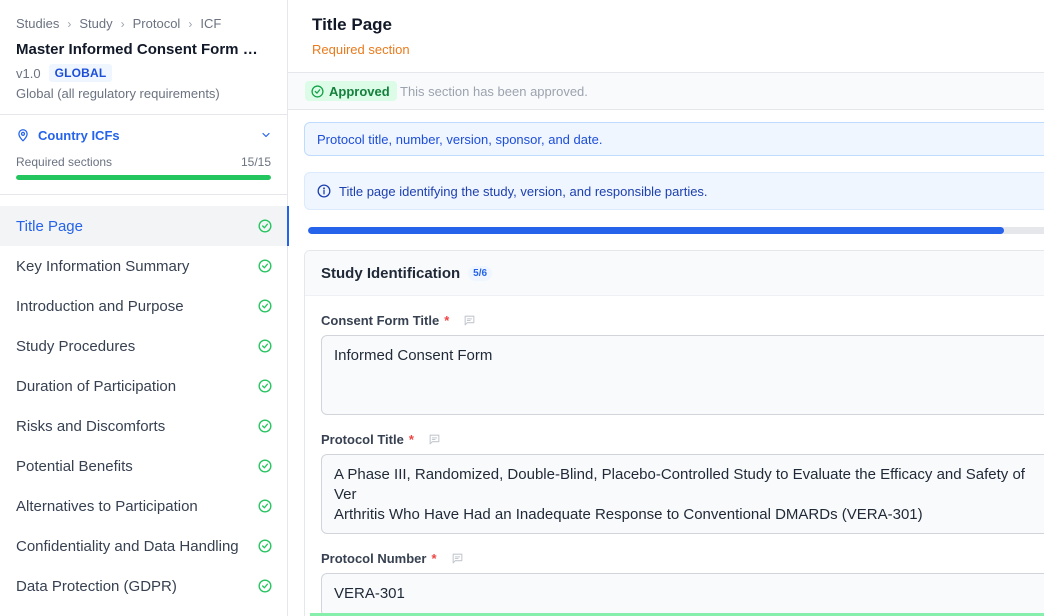 Image resolution: width=1044 pixels, height=616 pixels. I want to click on sidebar-section-item: Duration of Participation, so click(144, 386).